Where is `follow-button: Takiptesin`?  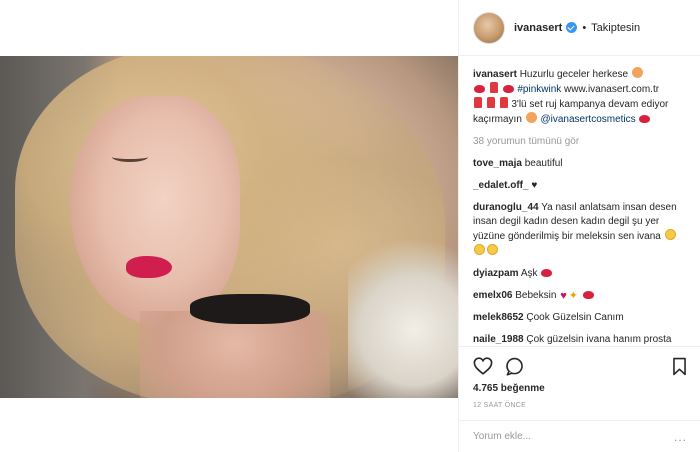 follow-button: Takiptesin is located at coordinates (615, 28).